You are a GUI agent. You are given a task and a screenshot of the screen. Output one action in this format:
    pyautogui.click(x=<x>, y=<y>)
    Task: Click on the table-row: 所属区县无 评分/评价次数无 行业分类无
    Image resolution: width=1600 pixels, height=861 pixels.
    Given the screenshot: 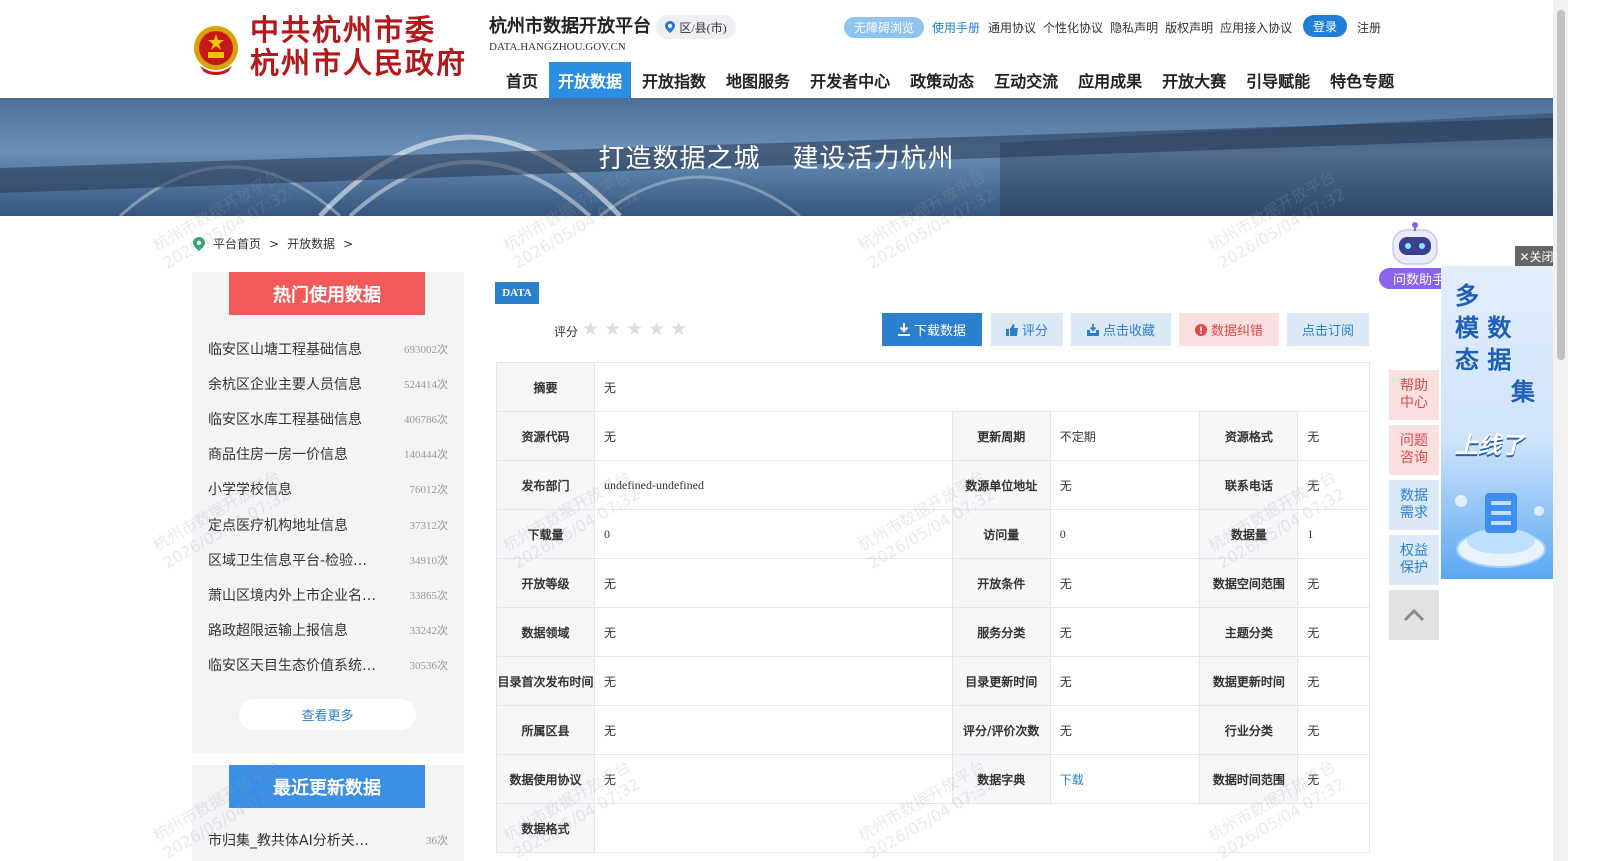 What is the action you would take?
    pyautogui.click(x=933, y=730)
    